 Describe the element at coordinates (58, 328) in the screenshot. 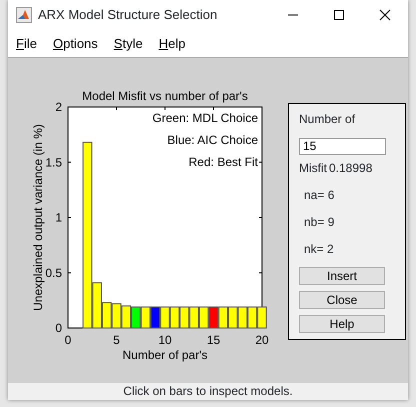

I see `y-tick-label: 0` at that location.